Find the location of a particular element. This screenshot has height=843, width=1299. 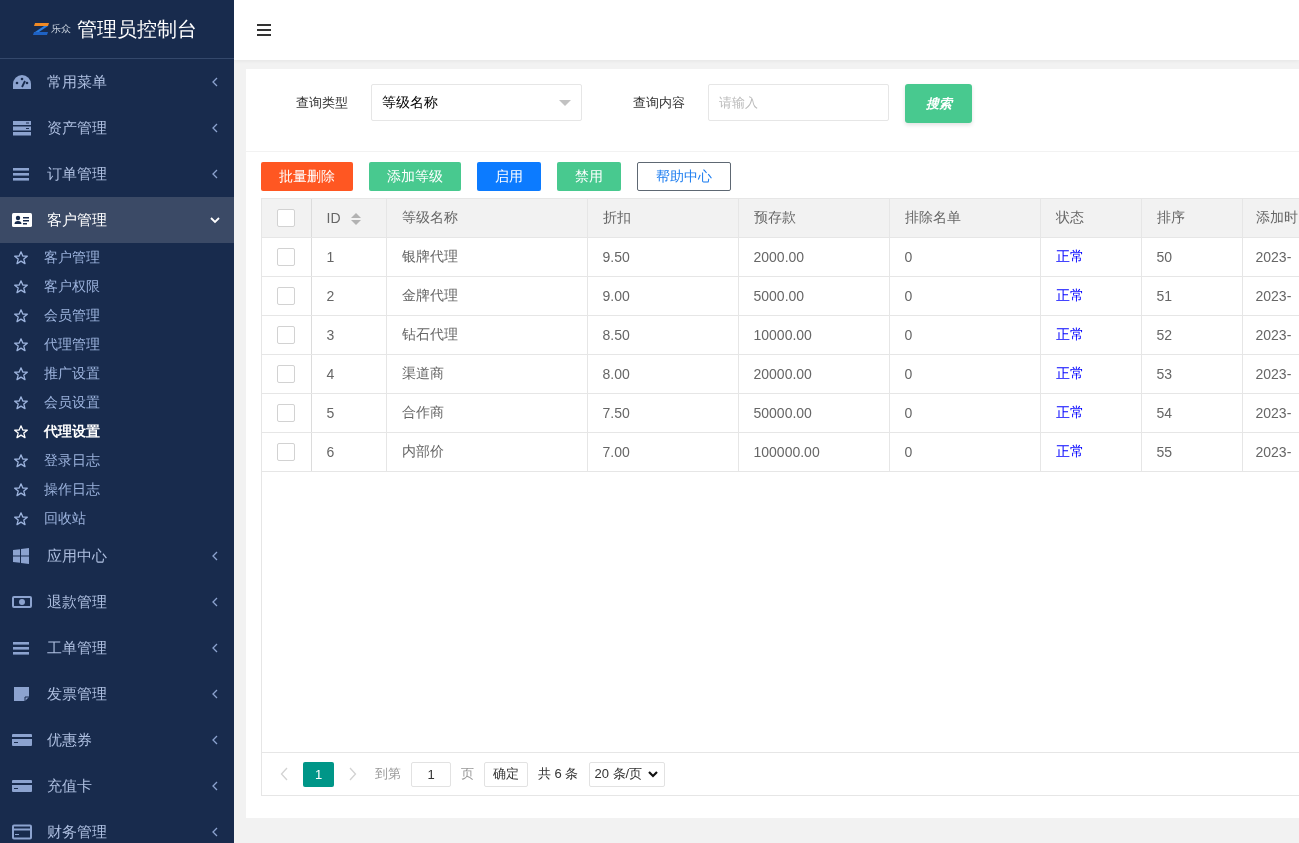

table-cell: 钻石代理 is located at coordinates (429, 334).